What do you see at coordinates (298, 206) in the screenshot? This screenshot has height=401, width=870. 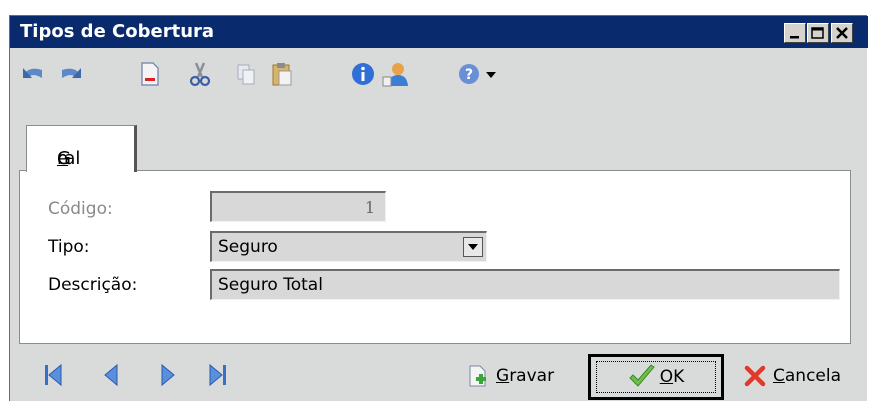 I see `codigo-field: 1` at bounding box center [298, 206].